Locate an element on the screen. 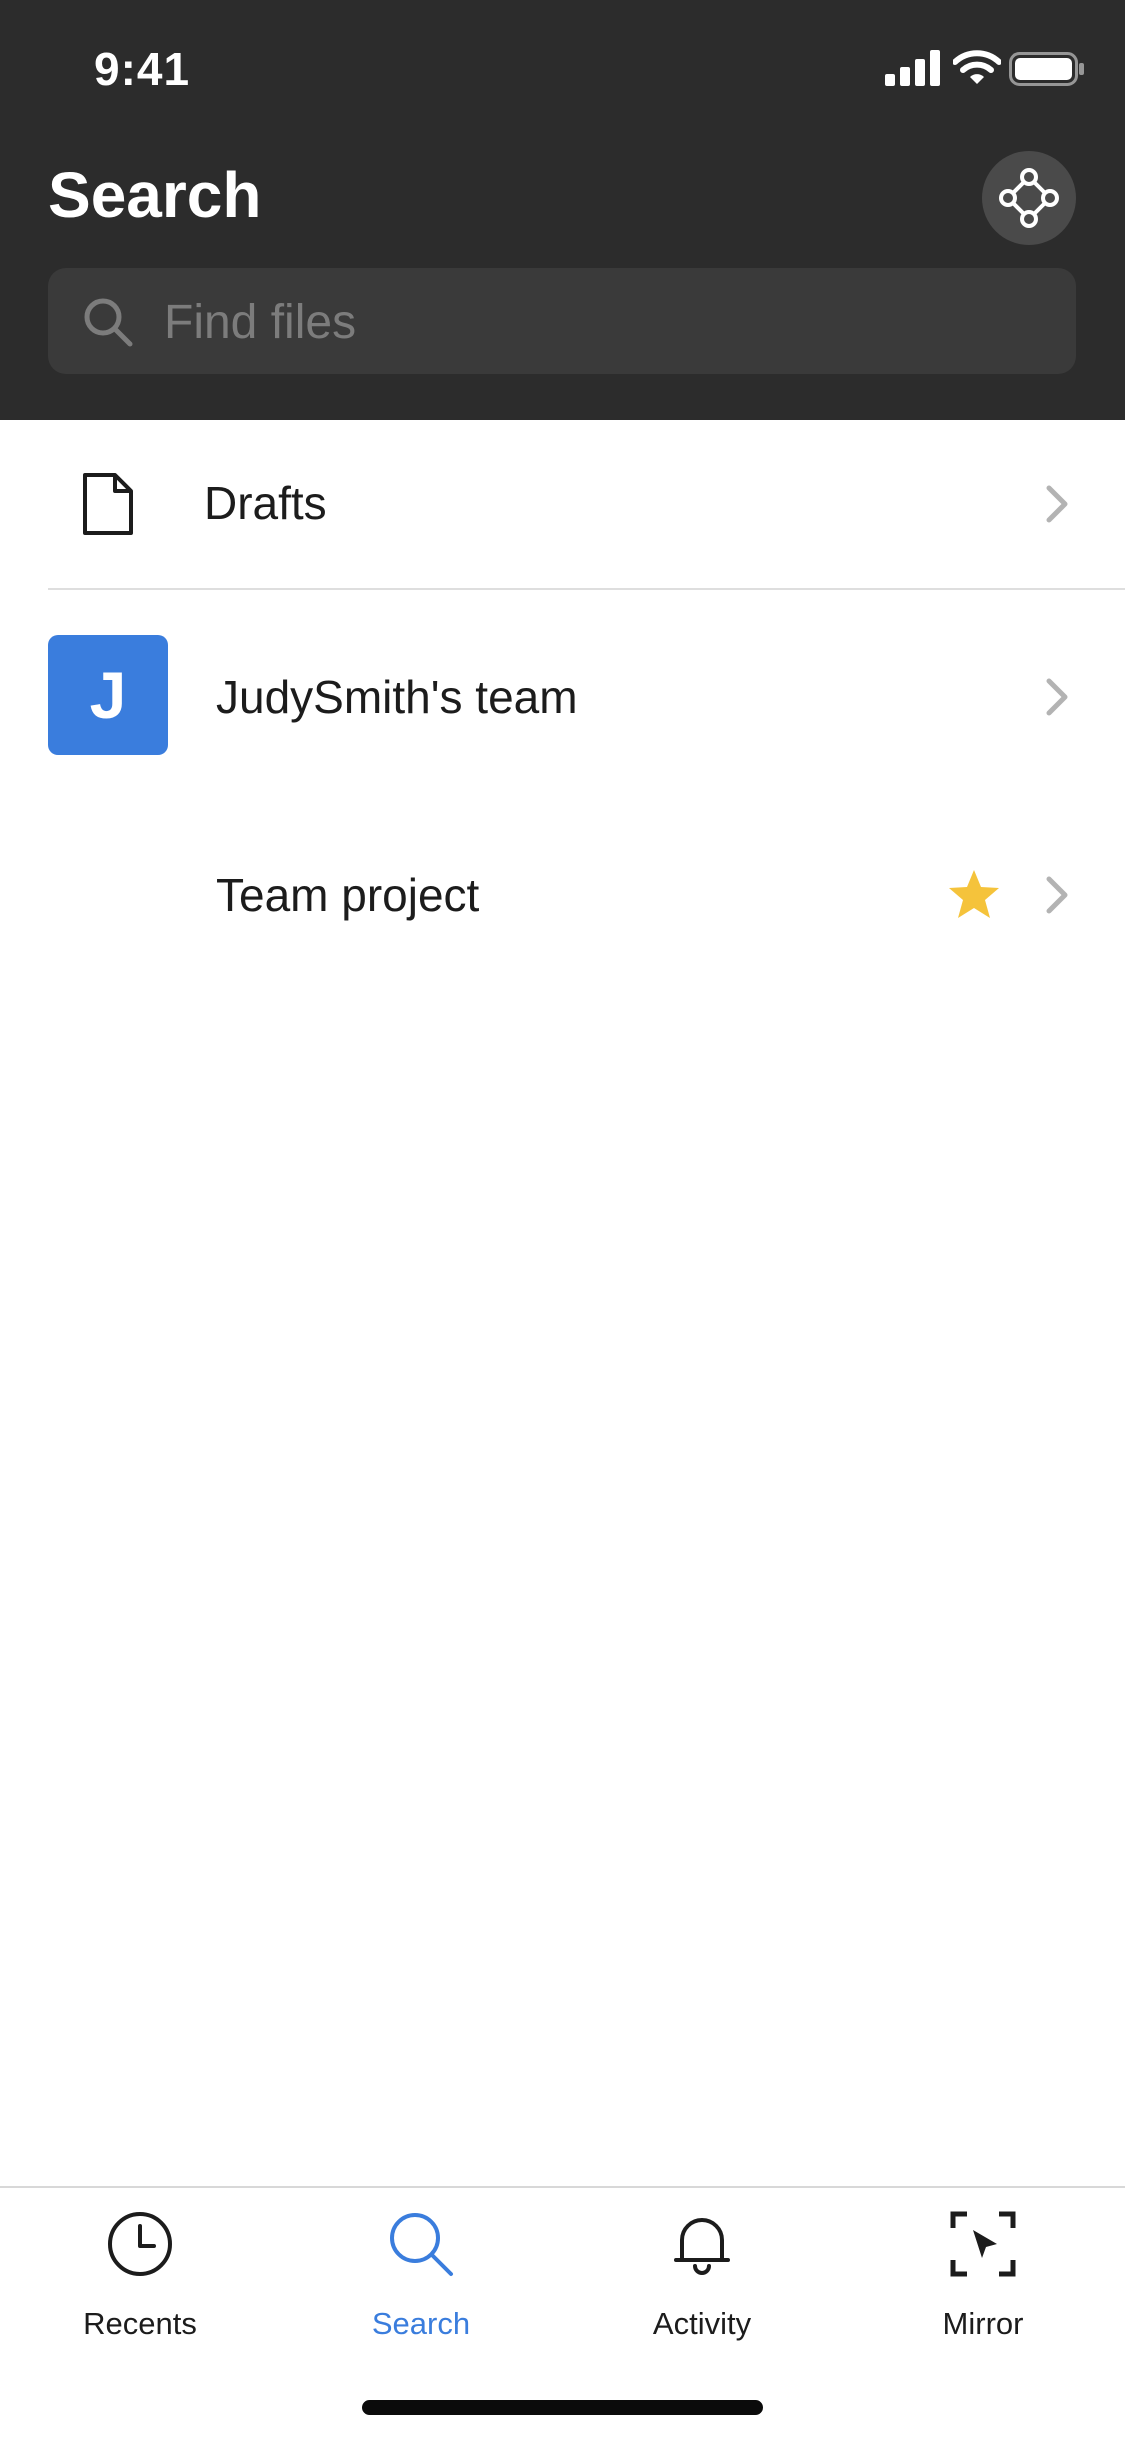 The height and width of the screenshot is (2438, 1125). signal-icon is located at coordinates (912, 68).